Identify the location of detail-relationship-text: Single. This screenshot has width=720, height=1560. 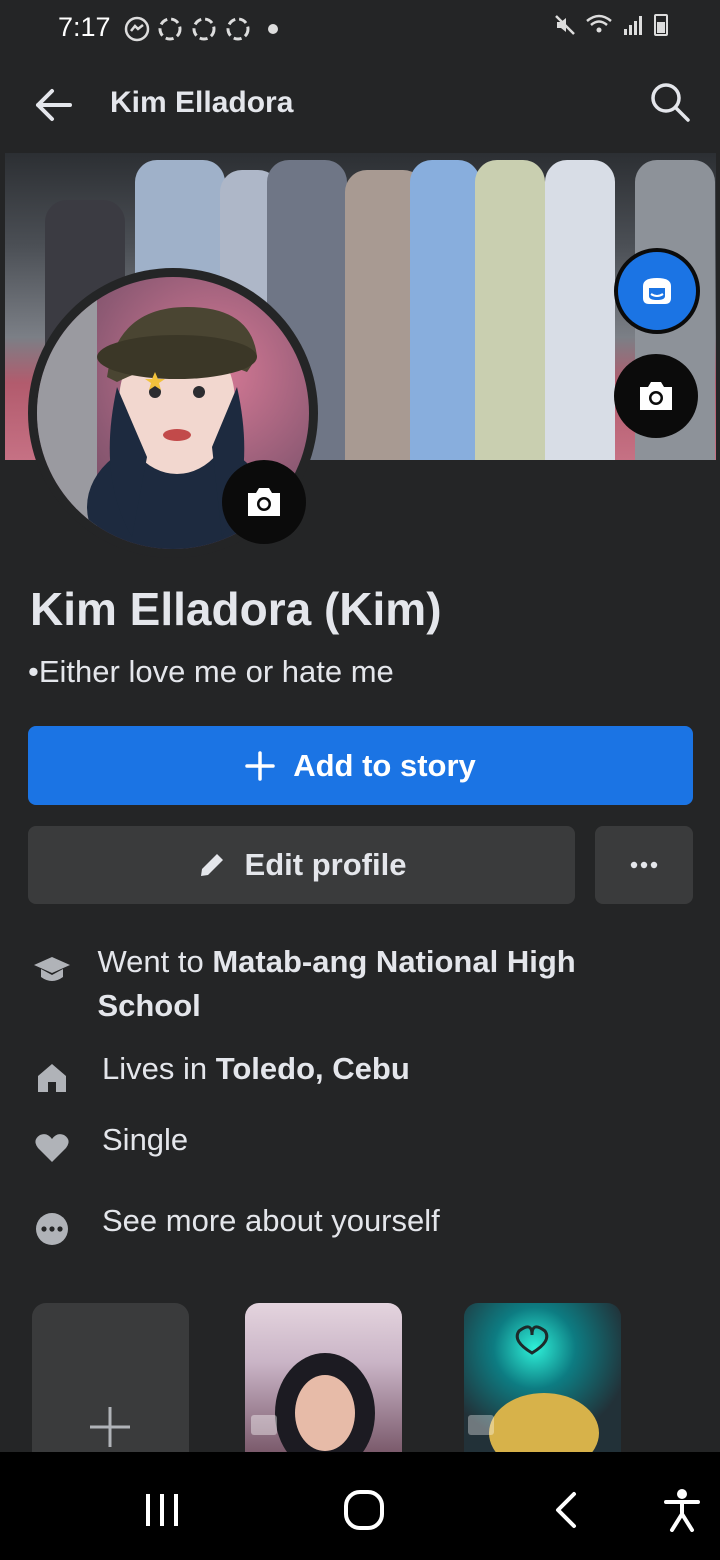
(145, 1139).